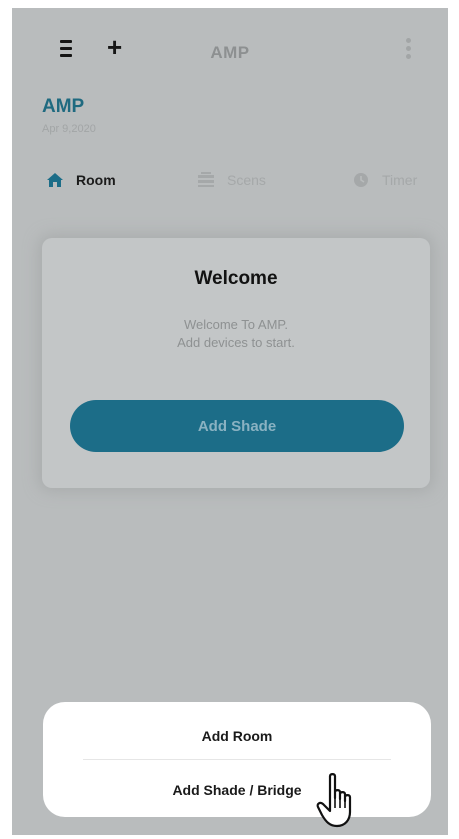 The height and width of the screenshot is (839, 459). I want to click on tab-bar: Room Scens Timer, so click(230, 183).